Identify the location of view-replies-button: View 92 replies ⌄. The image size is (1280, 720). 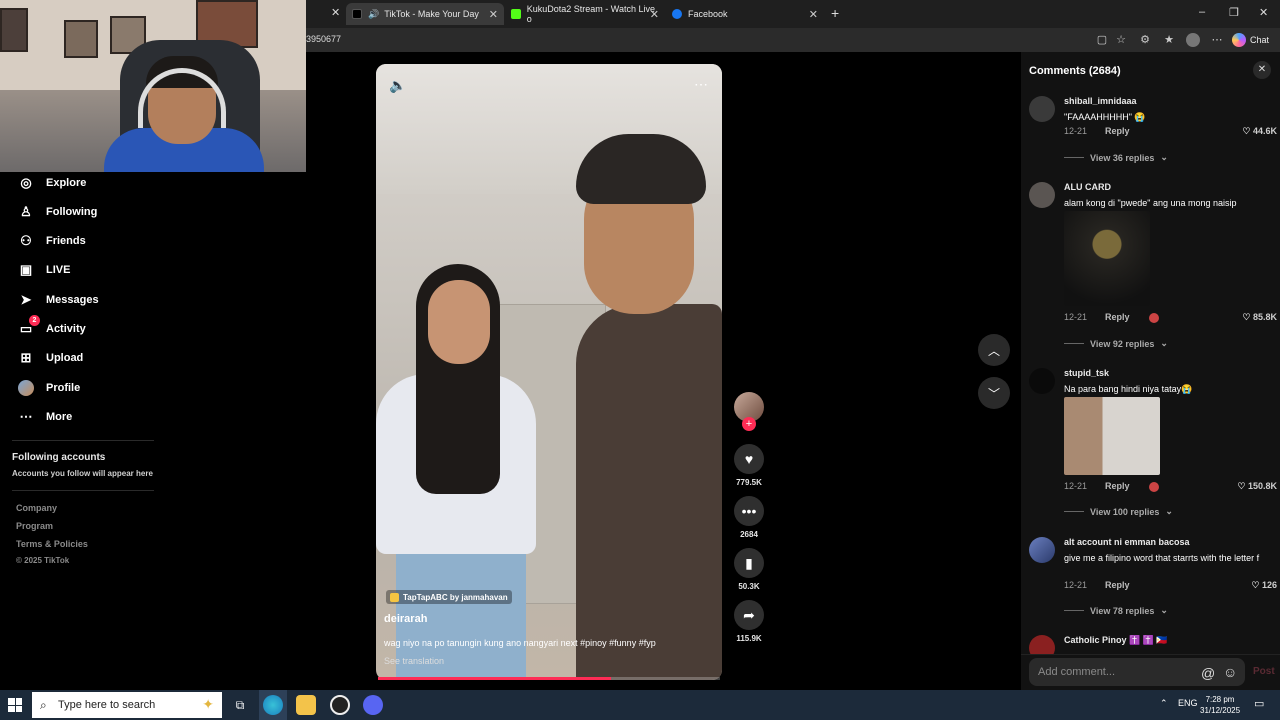
(1116, 343).